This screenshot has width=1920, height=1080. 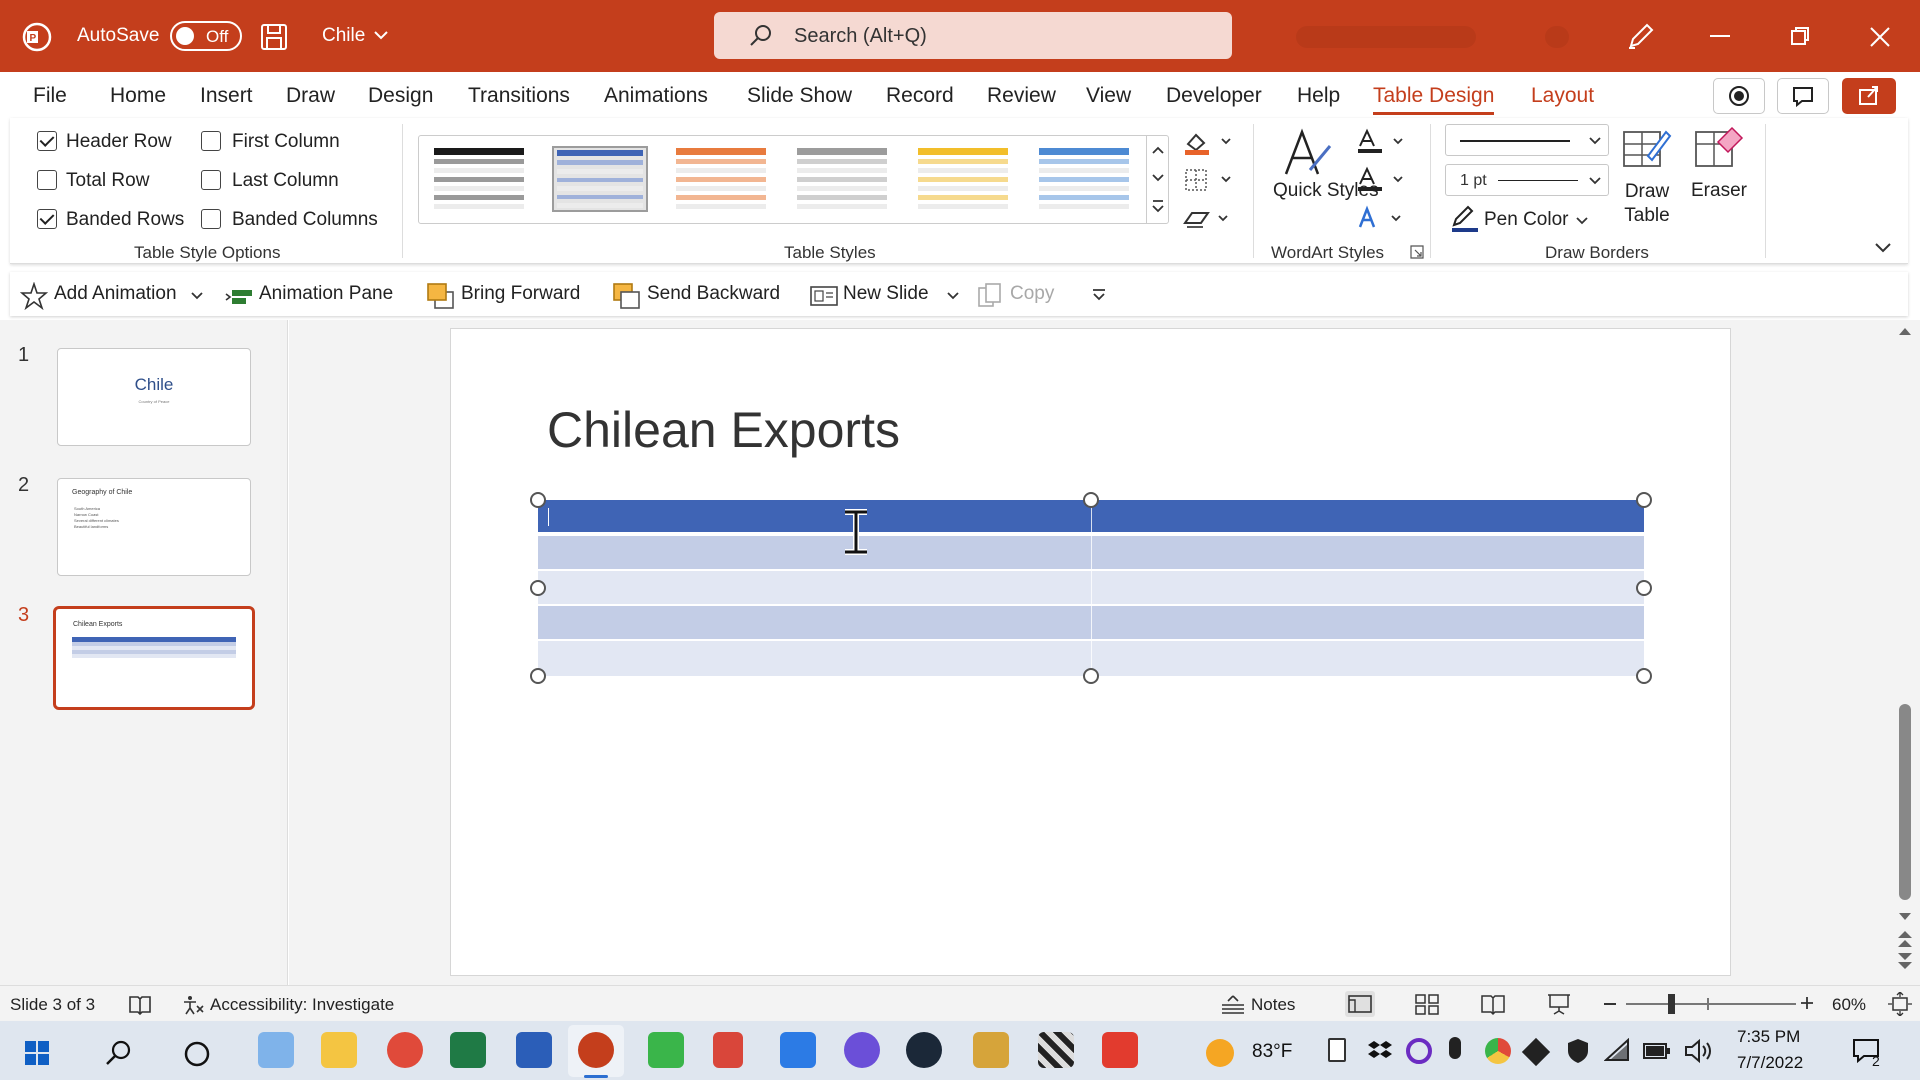 What do you see at coordinates (842, 179) in the screenshot?
I see `table-style-gray` at bounding box center [842, 179].